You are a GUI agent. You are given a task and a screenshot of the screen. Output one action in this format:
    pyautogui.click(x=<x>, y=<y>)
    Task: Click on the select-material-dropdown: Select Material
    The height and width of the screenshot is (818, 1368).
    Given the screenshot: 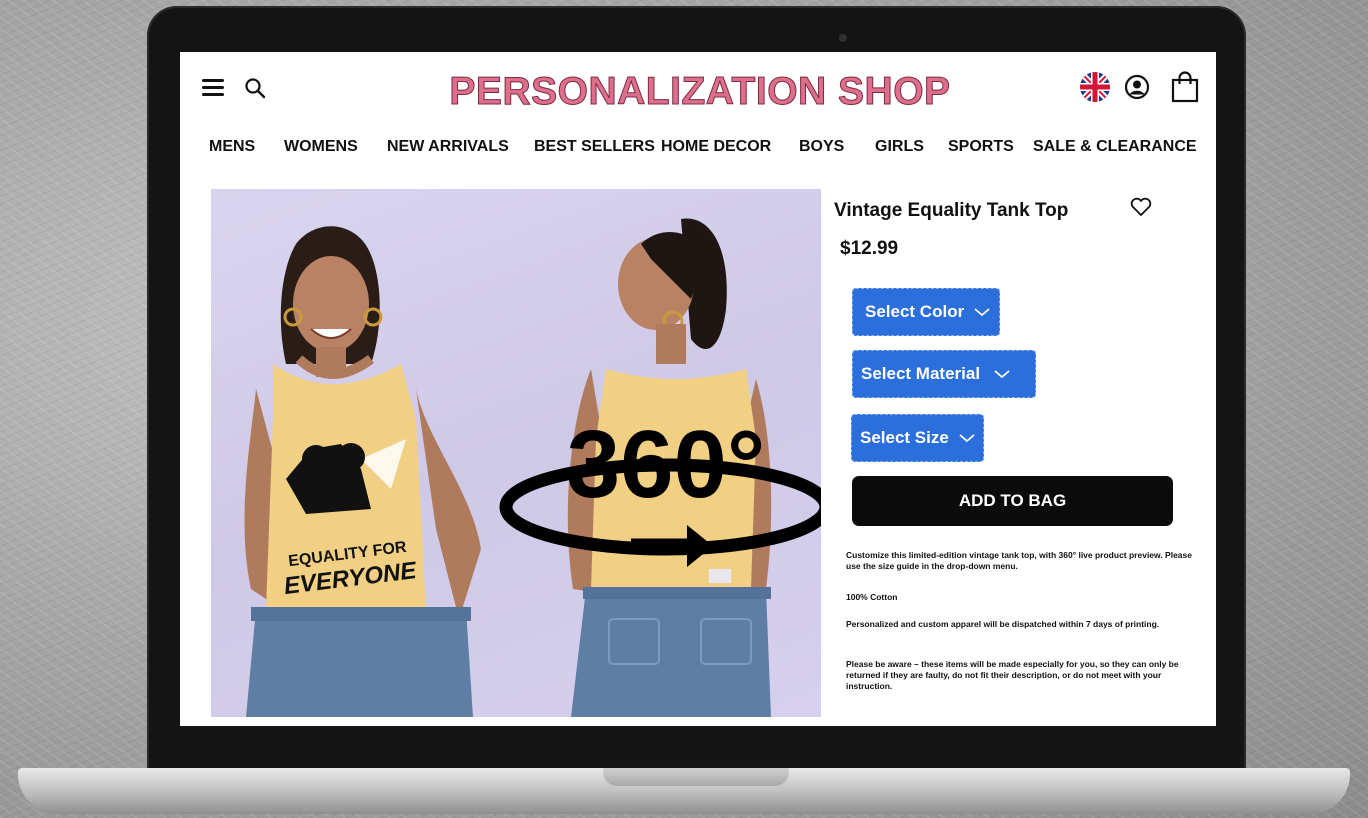 What is the action you would take?
    pyautogui.click(x=944, y=374)
    